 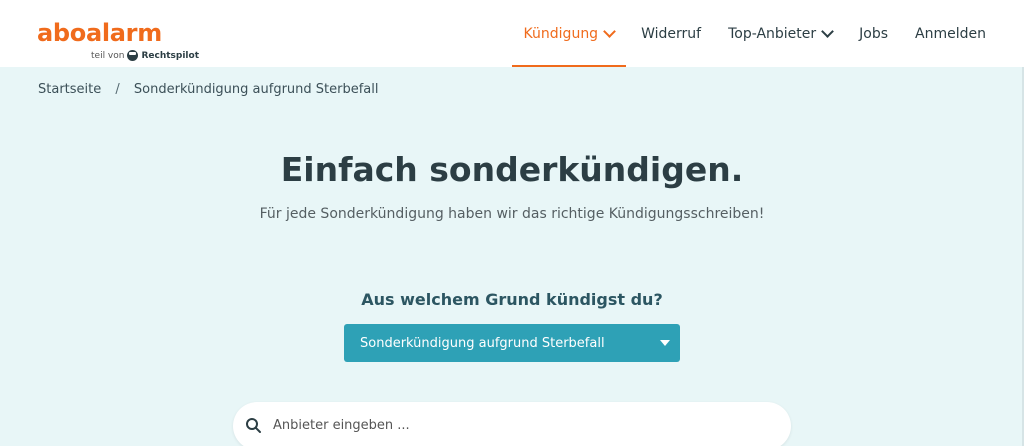 I want to click on page-title: Einfach sonderkündigen., so click(x=512, y=169).